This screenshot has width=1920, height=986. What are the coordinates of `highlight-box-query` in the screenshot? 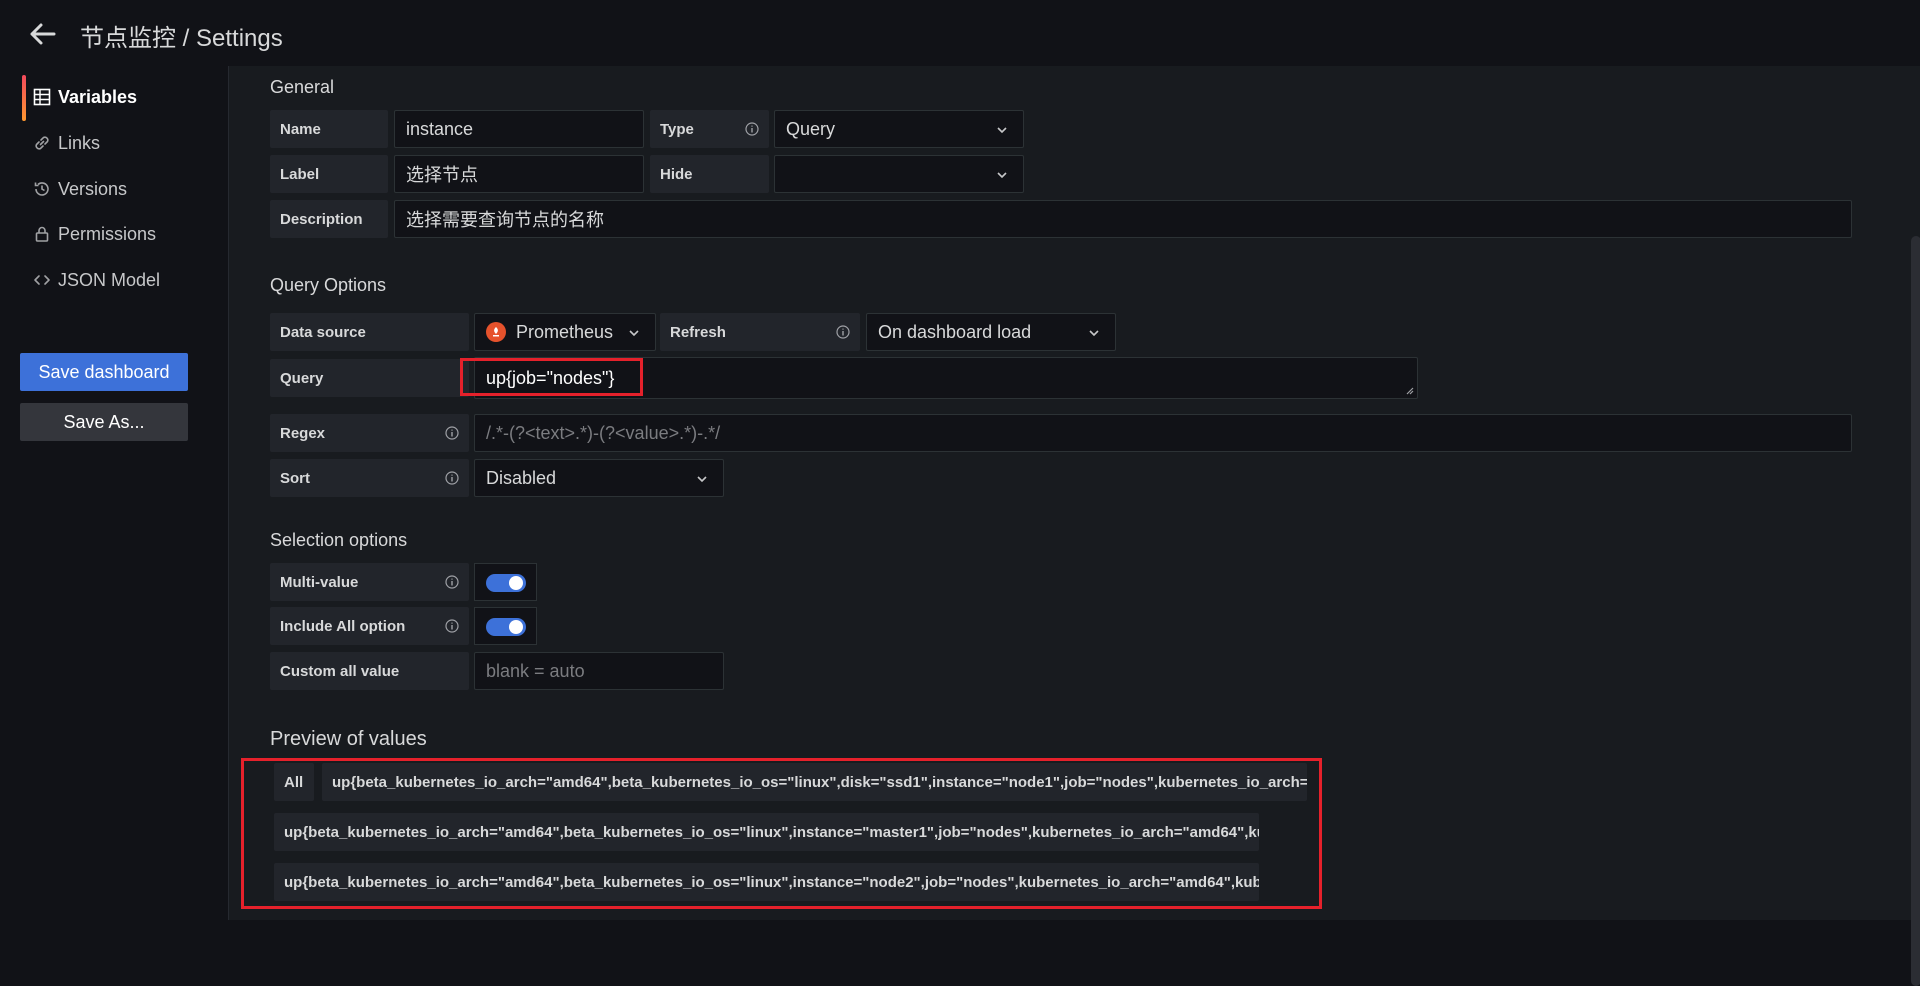 It's located at (551, 377).